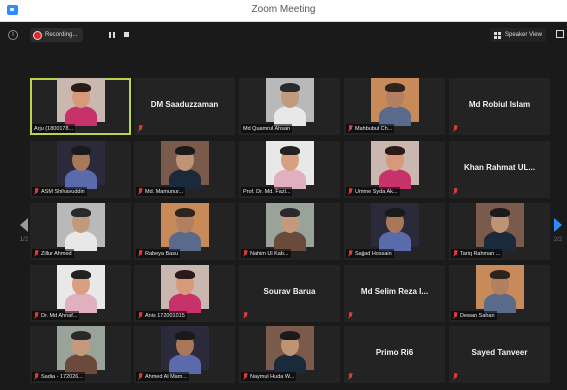 The height and width of the screenshot is (390, 567). I want to click on participant-name-large: Md Robiul Islam, so click(499, 104).